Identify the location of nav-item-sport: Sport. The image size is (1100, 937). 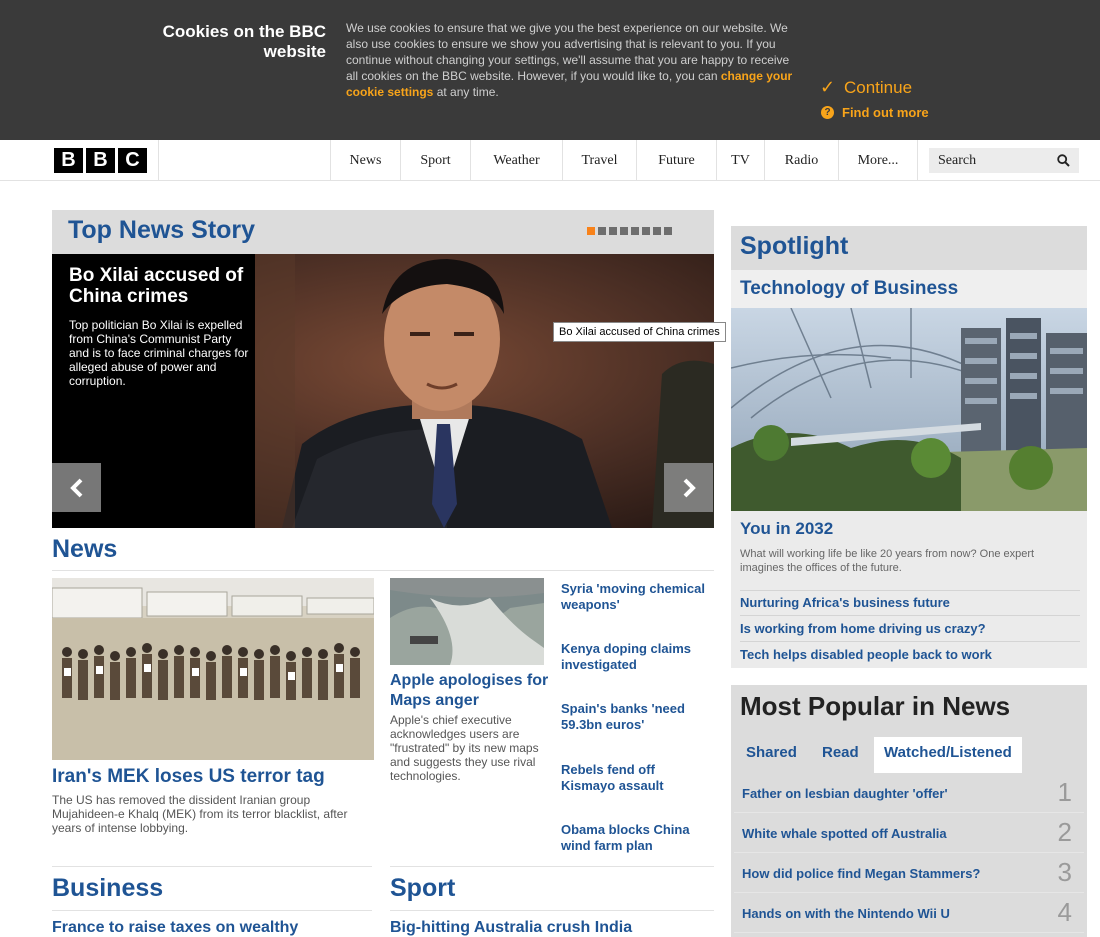
(435, 160).